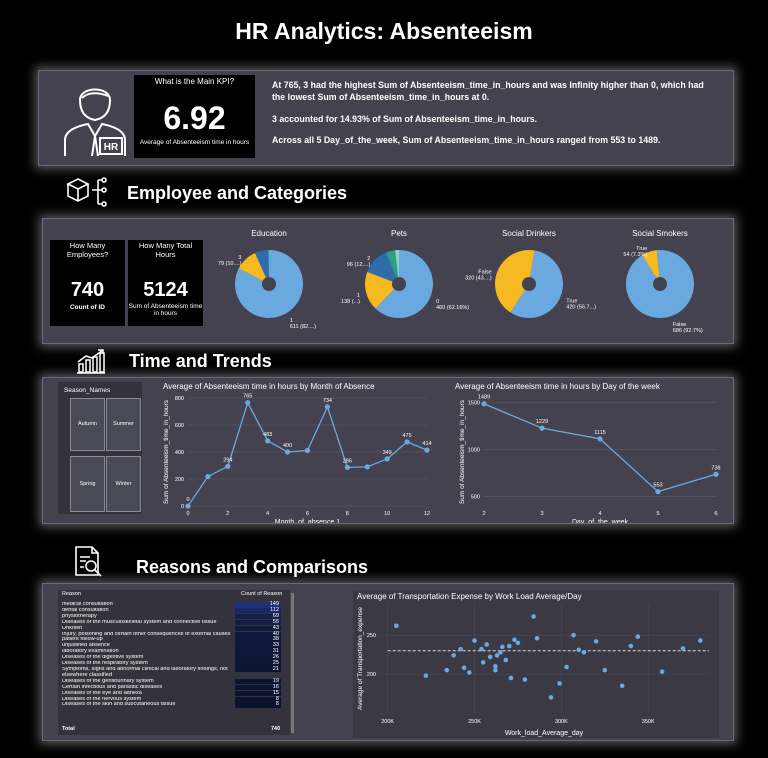  What do you see at coordinates (87, 604) in the screenshot?
I see `reason-label: medical consultation` at bounding box center [87, 604].